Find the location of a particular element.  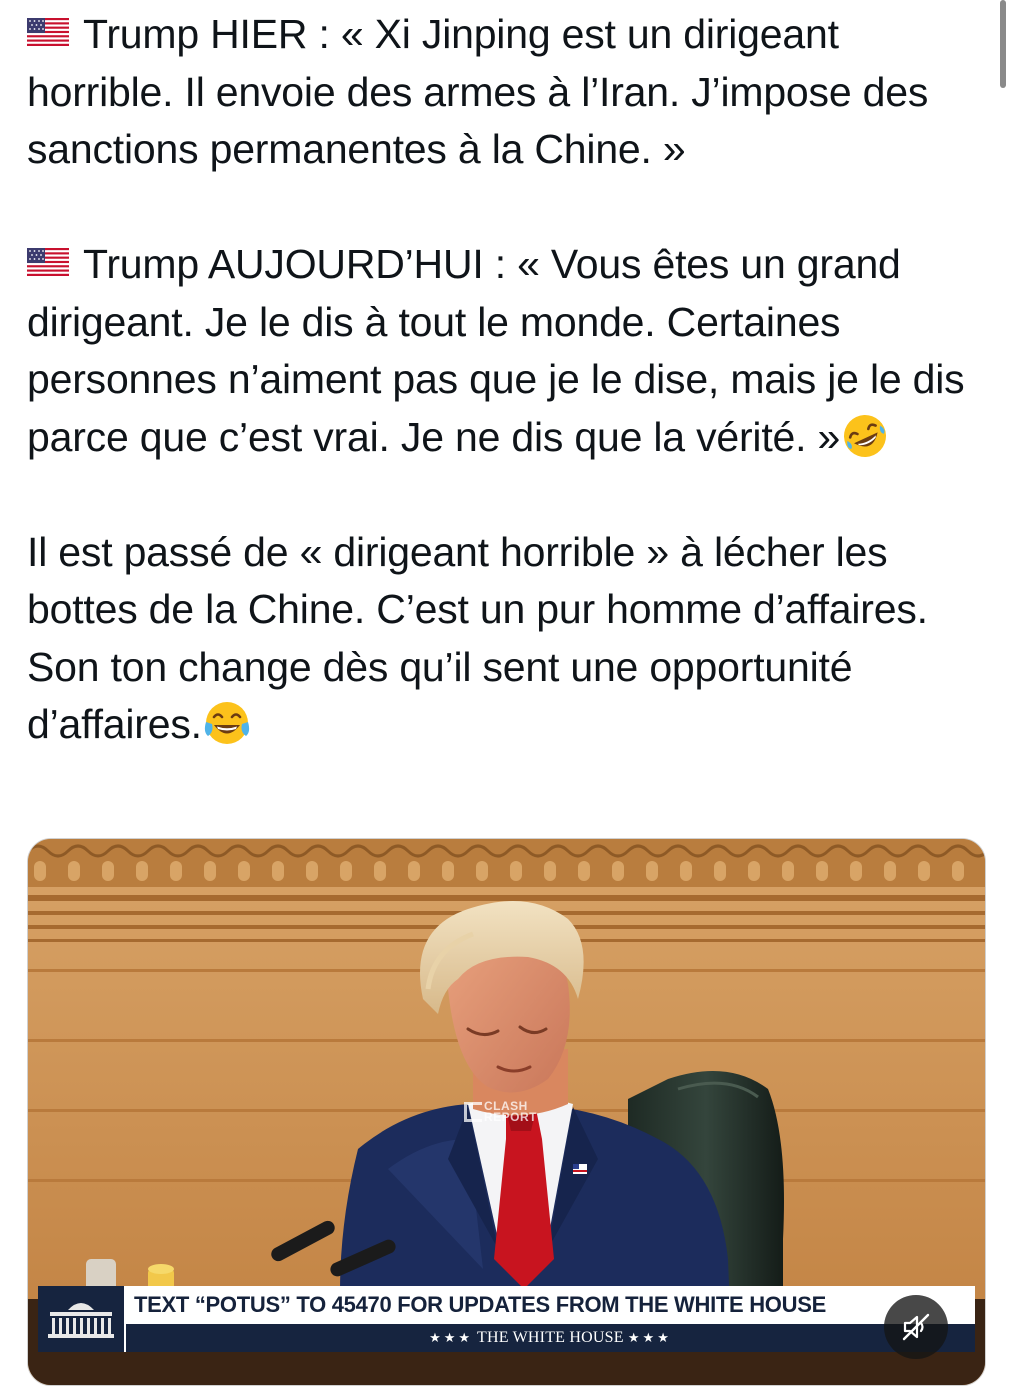

white-house-logo-icon is located at coordinates (81, 1319).